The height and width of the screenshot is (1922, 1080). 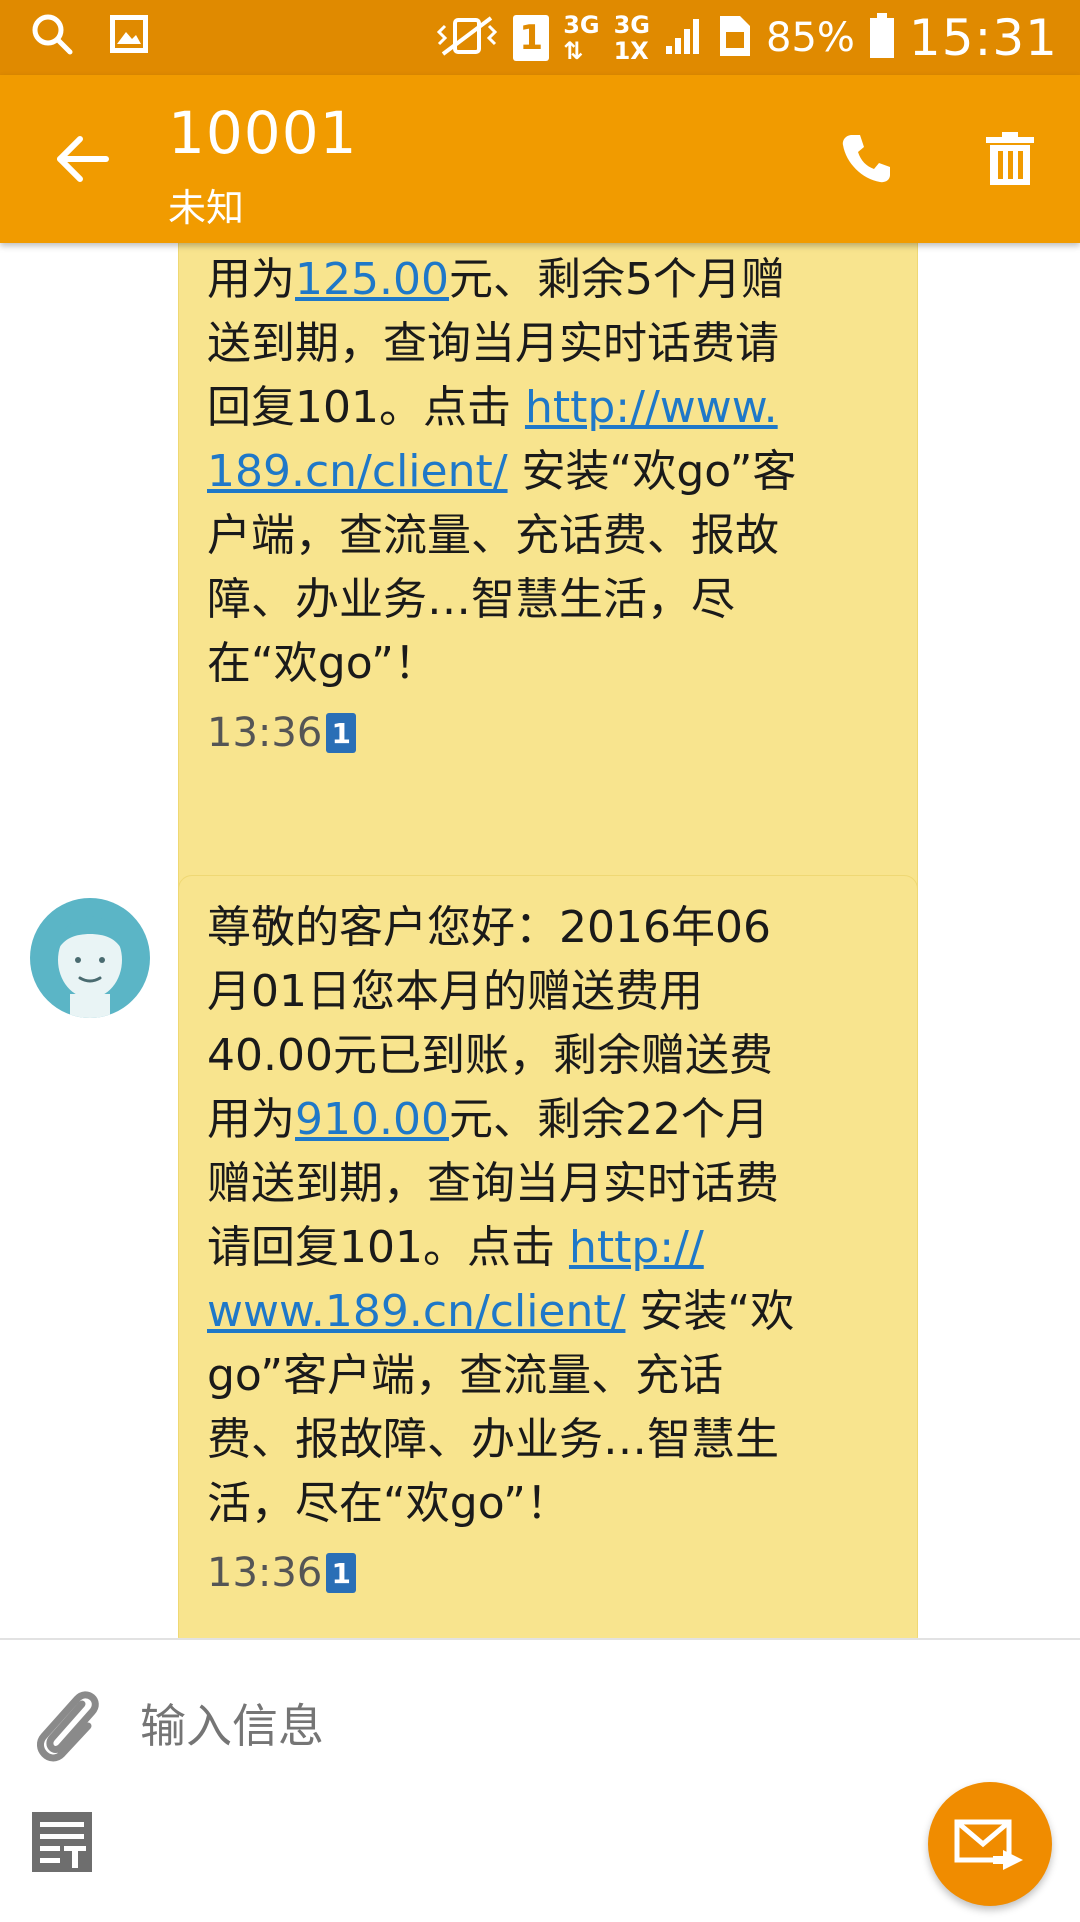 I want to click on phone-icon, so click(x=866, y=159).